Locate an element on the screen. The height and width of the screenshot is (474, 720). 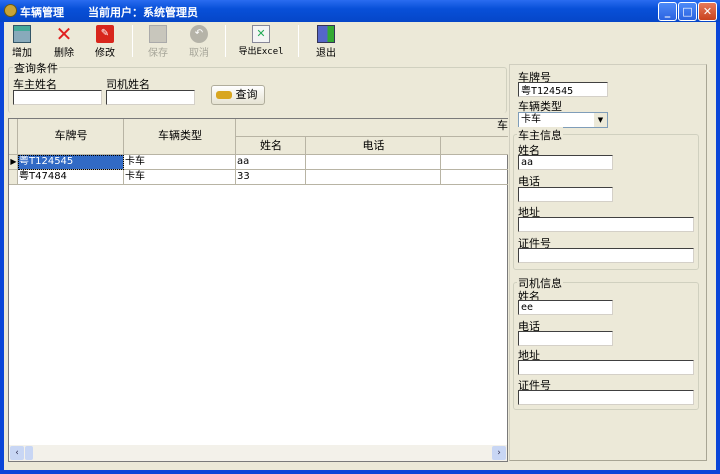
current-user: 当前用户：系统管理员 is located at coordinates (143, 12).